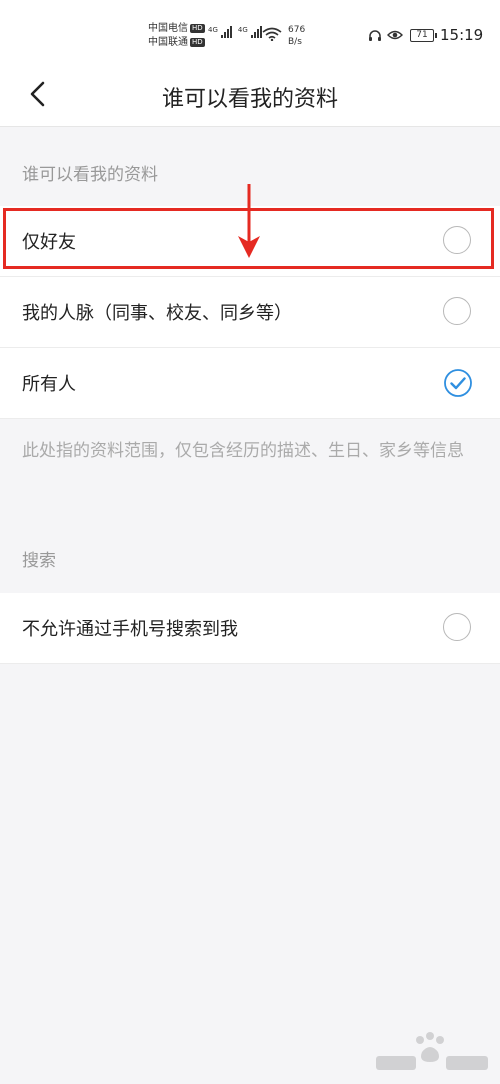  I want to click on wifi-icon, so click(272, 34).